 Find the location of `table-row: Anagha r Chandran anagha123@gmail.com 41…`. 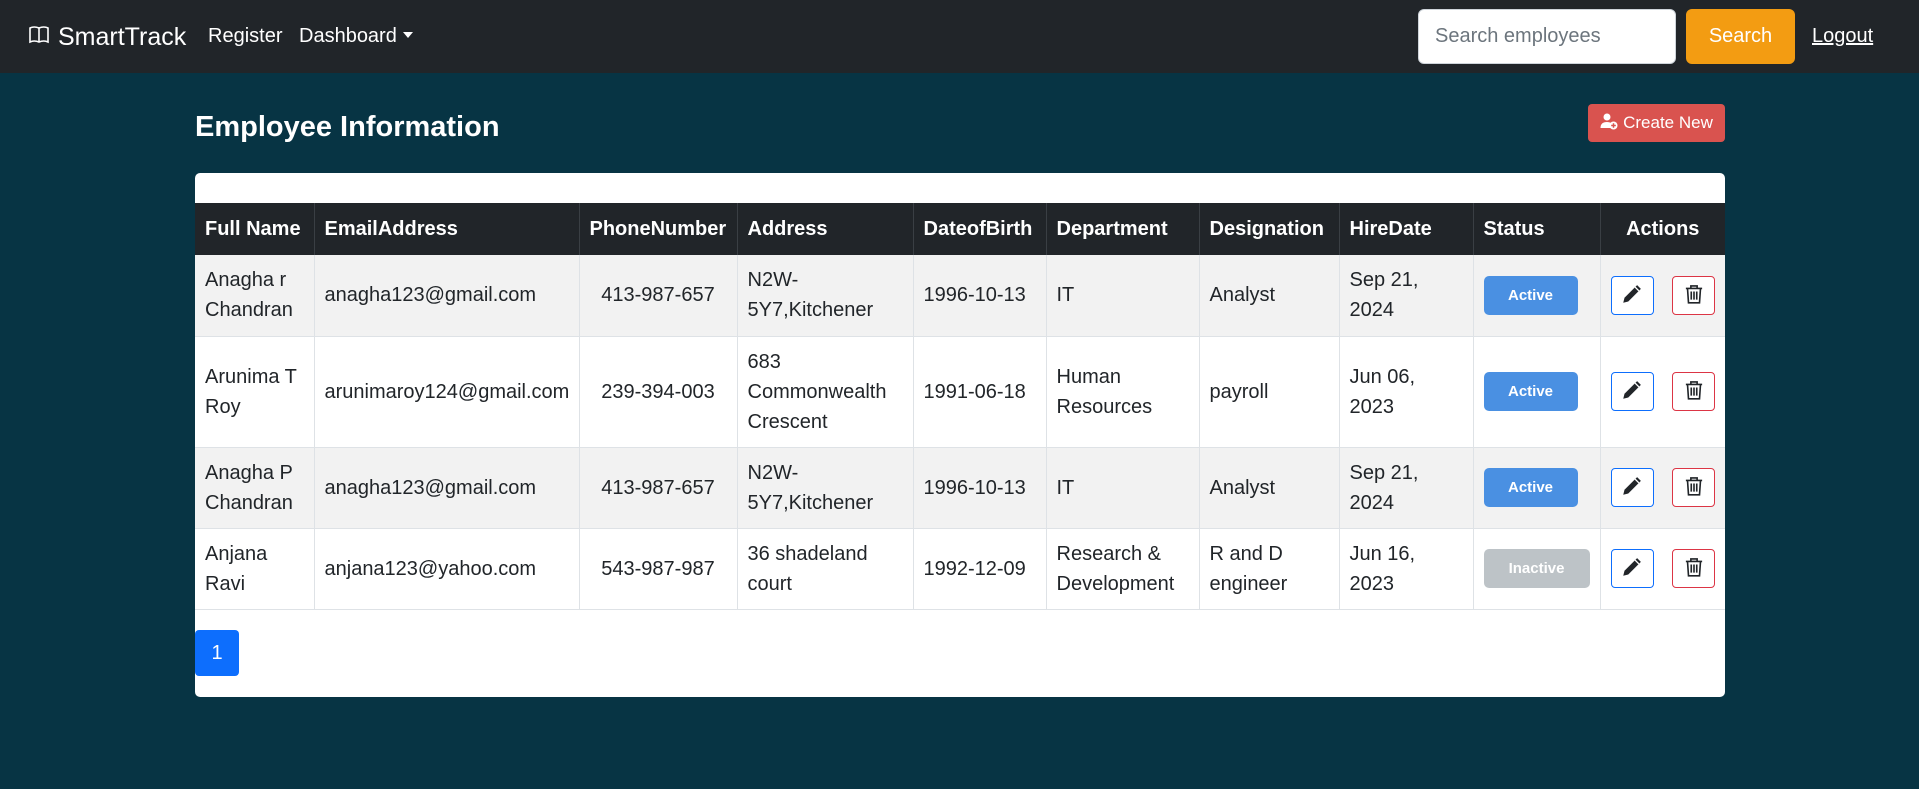

table-row: Anagha r Chandran anagha123@gmail.com 41… is located at coordinates (960, 296).